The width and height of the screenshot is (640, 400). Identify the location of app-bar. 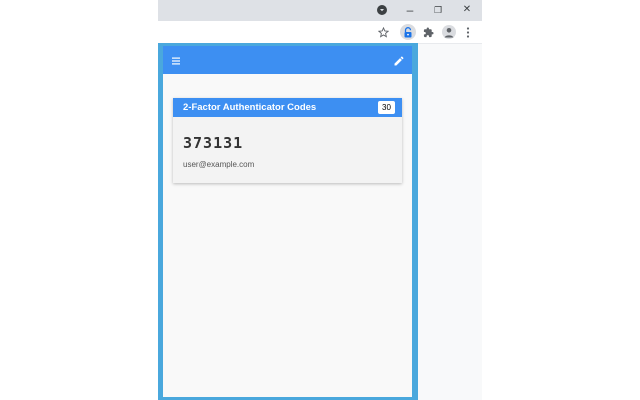
(287, 60).